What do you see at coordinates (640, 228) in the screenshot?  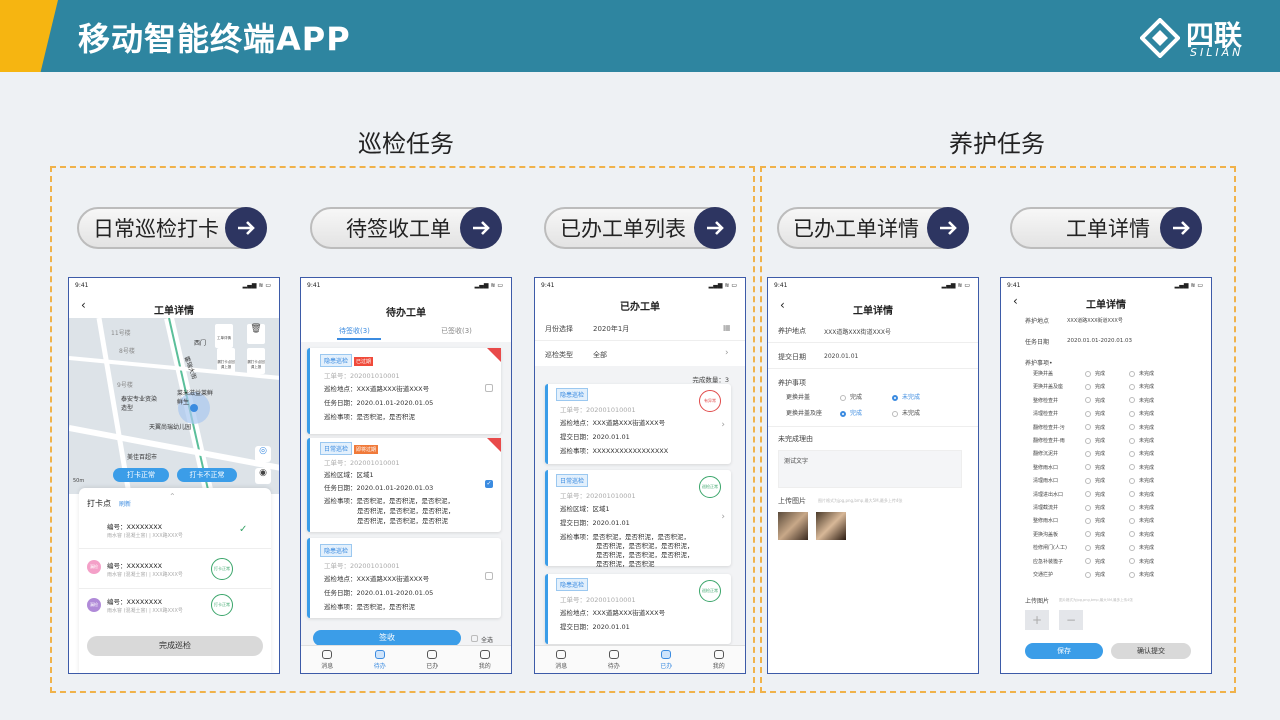 I see `pill-done-list: 已办工单列表` at bounding box center [640, 228].